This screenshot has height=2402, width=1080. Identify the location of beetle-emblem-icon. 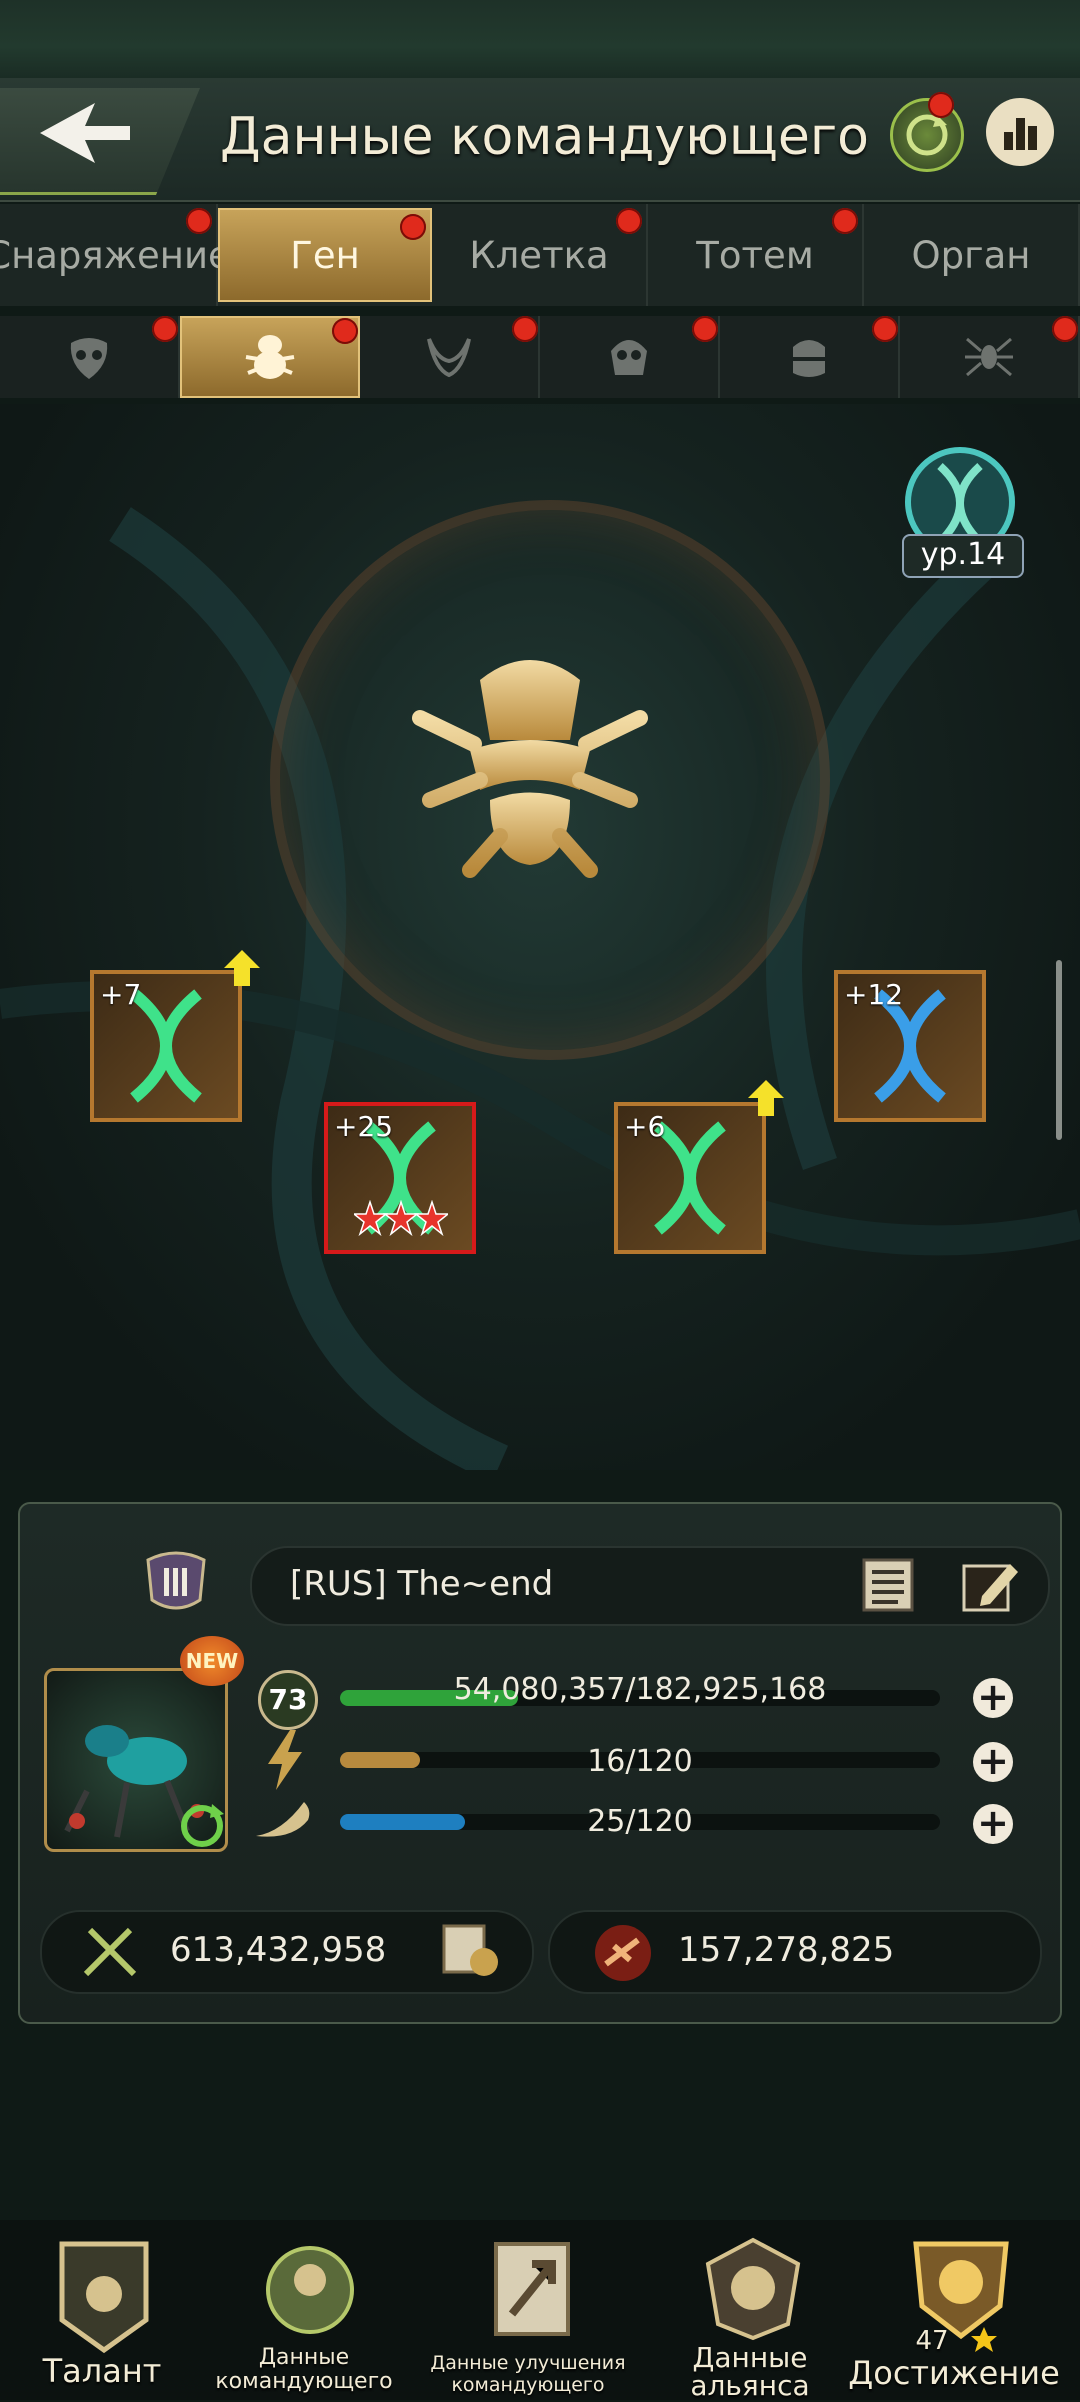
(530, 769).